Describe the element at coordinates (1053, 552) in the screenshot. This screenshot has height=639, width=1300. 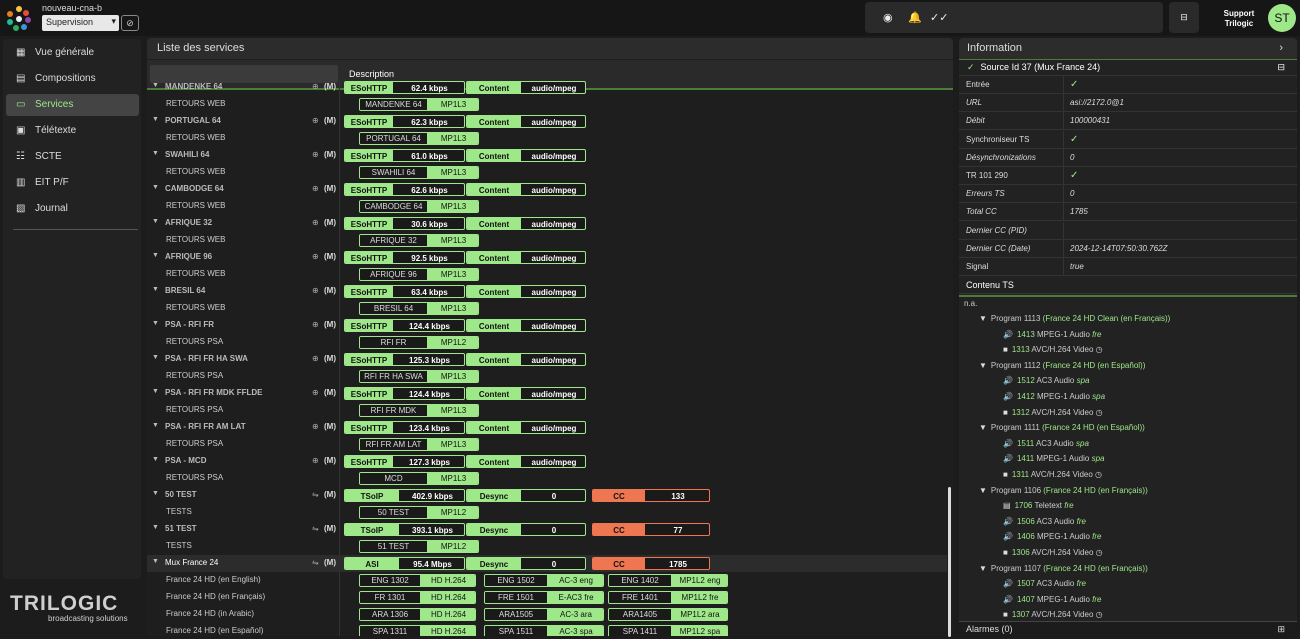
I see `stream-node: ■ 1306 AVC/H.264 Video ◷` at that location.